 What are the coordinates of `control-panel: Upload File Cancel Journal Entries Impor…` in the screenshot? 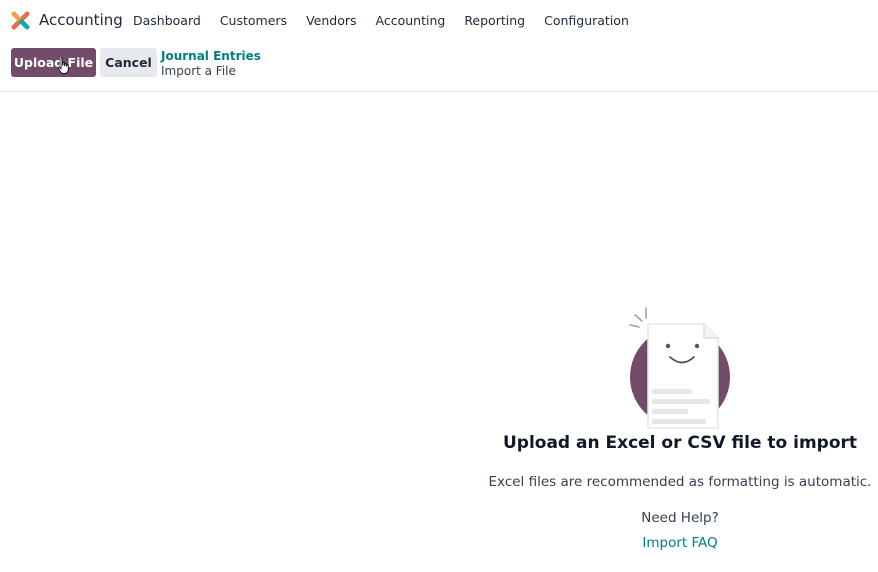 It's located at (439, 67).